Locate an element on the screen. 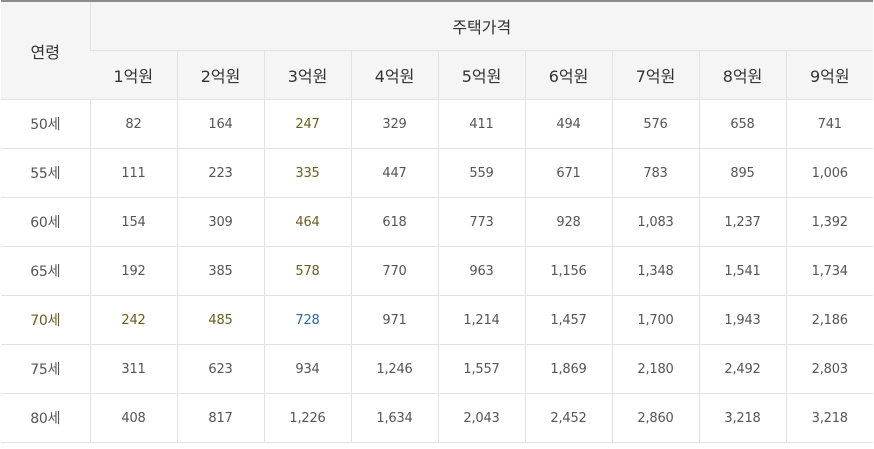 This screenshot has width=874, height=449. age-cell: 50세 is located at coordinates (45, 124).